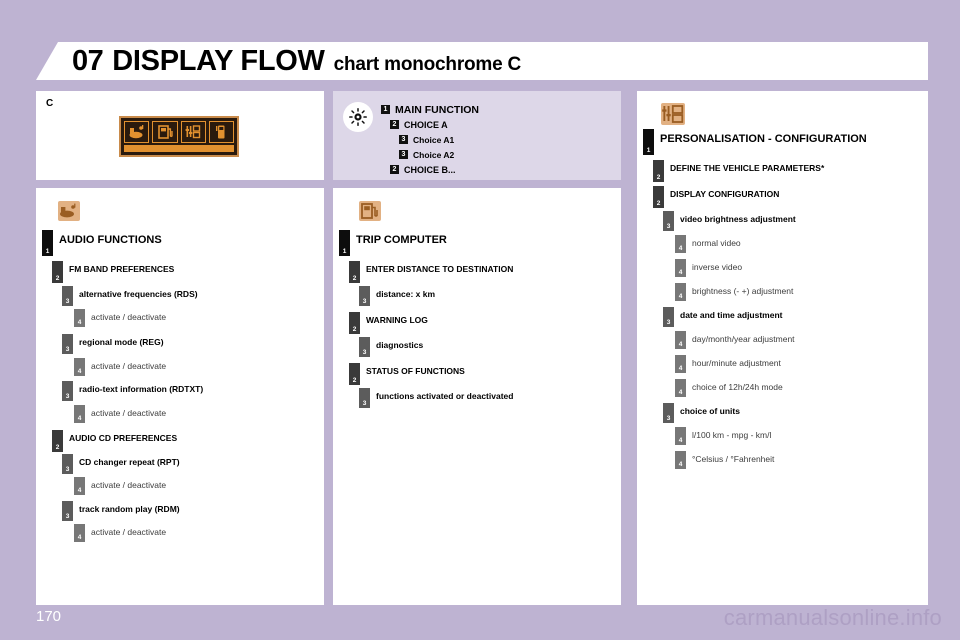 This screenshot has width=960, height=640. I want to click on tree-node-label: choice of units, so click(710, 411).